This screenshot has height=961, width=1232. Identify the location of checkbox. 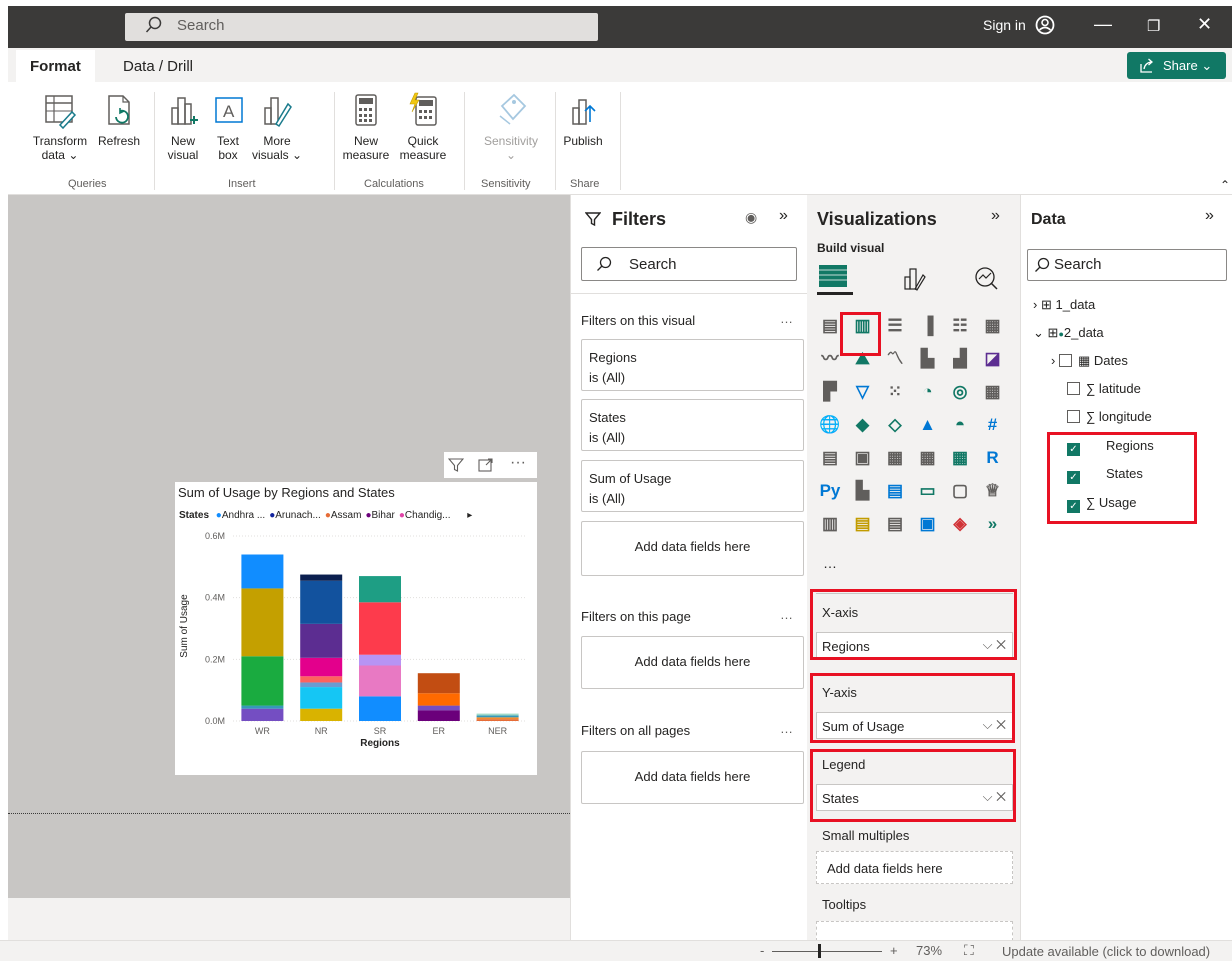
(1065, 360).